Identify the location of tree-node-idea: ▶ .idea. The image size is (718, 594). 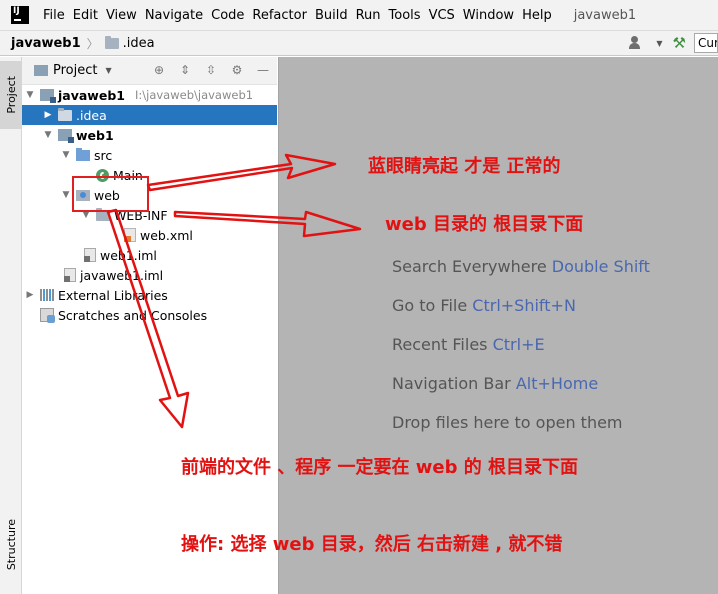
(149, 115).